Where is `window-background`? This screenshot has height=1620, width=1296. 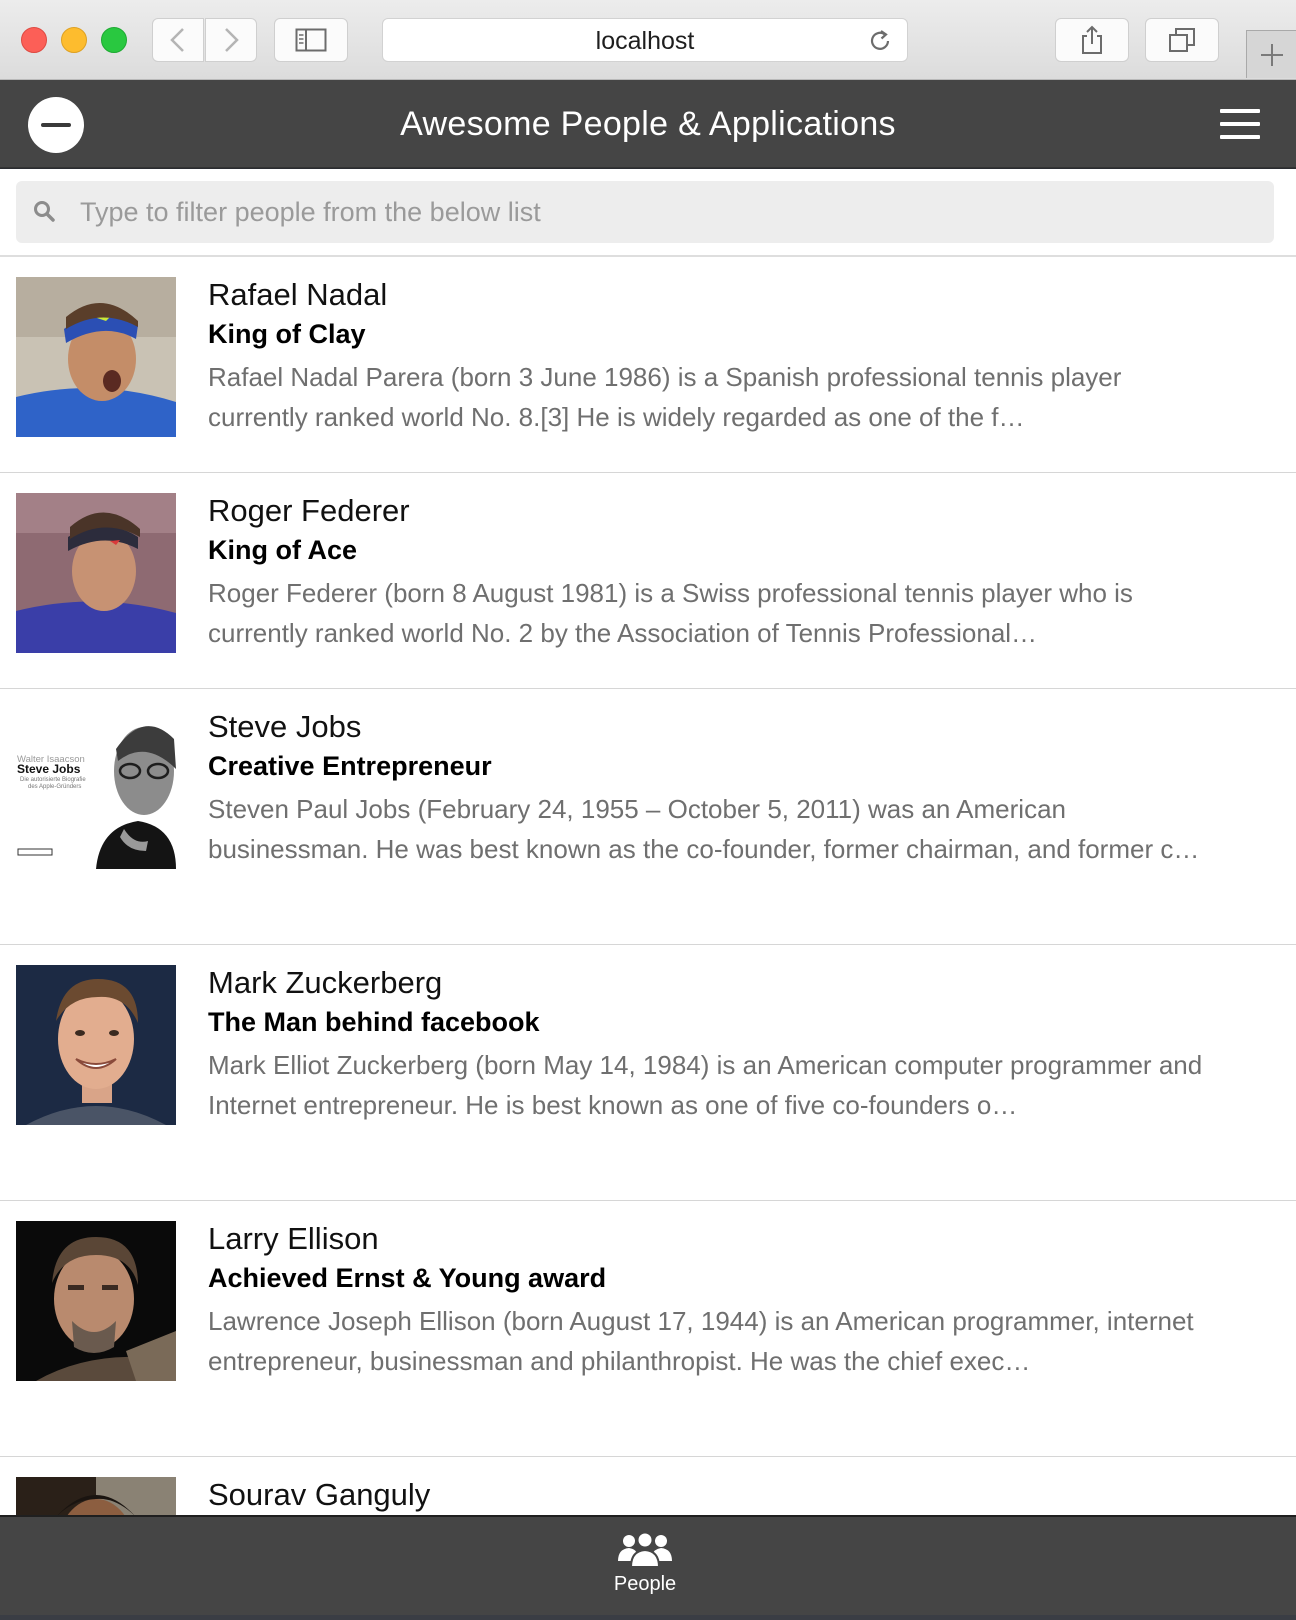 window-background is located at coordinates (648, 1617).